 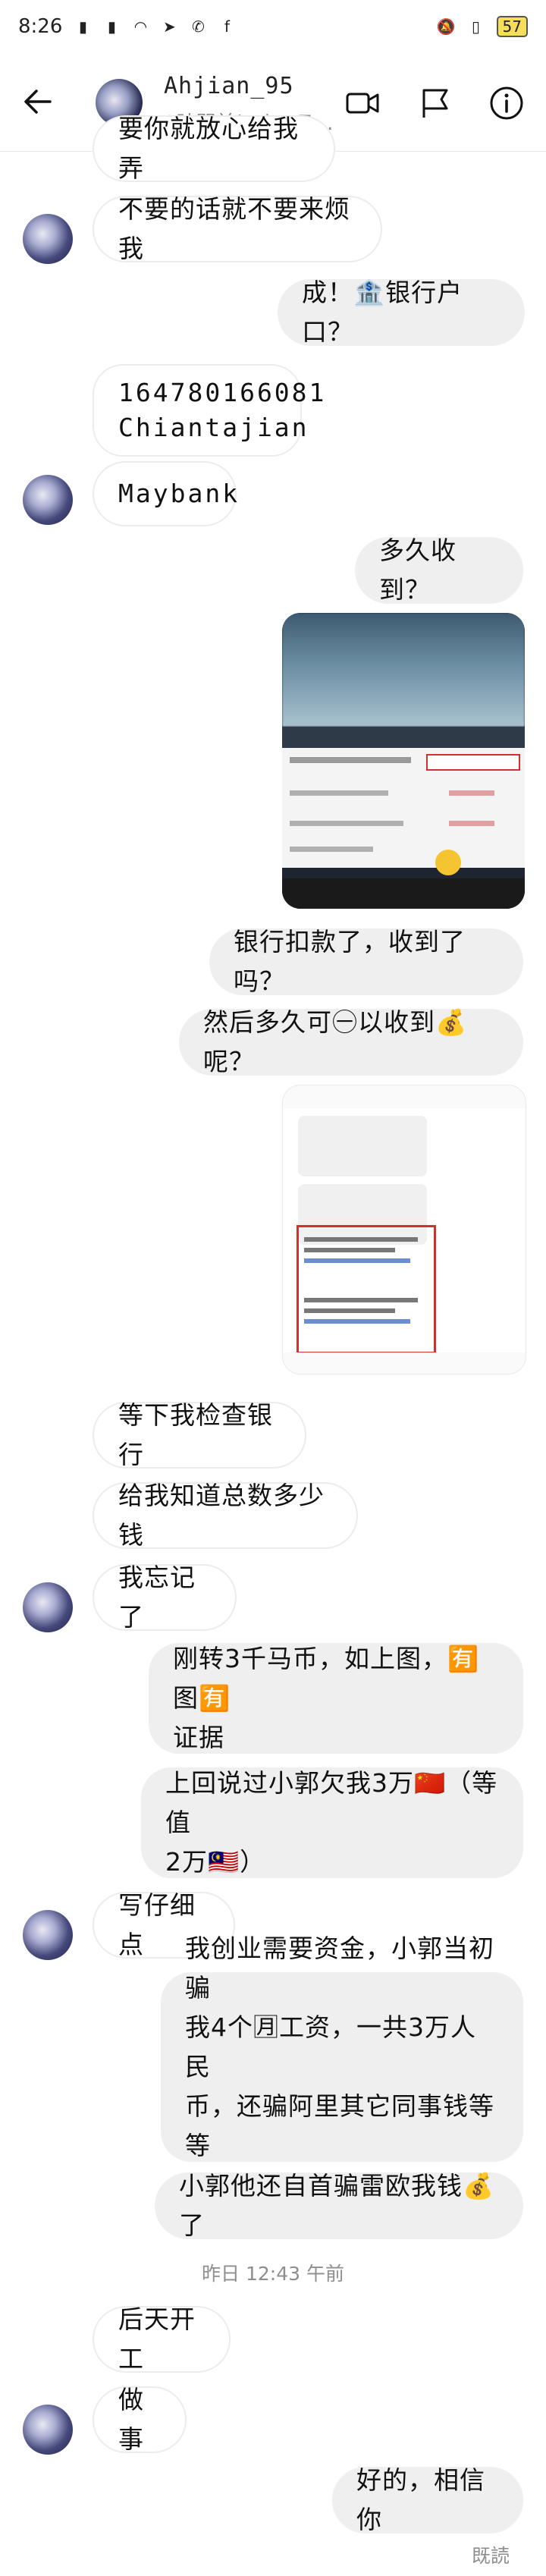 I want to click on info-icon, so click(x=506, y=103).